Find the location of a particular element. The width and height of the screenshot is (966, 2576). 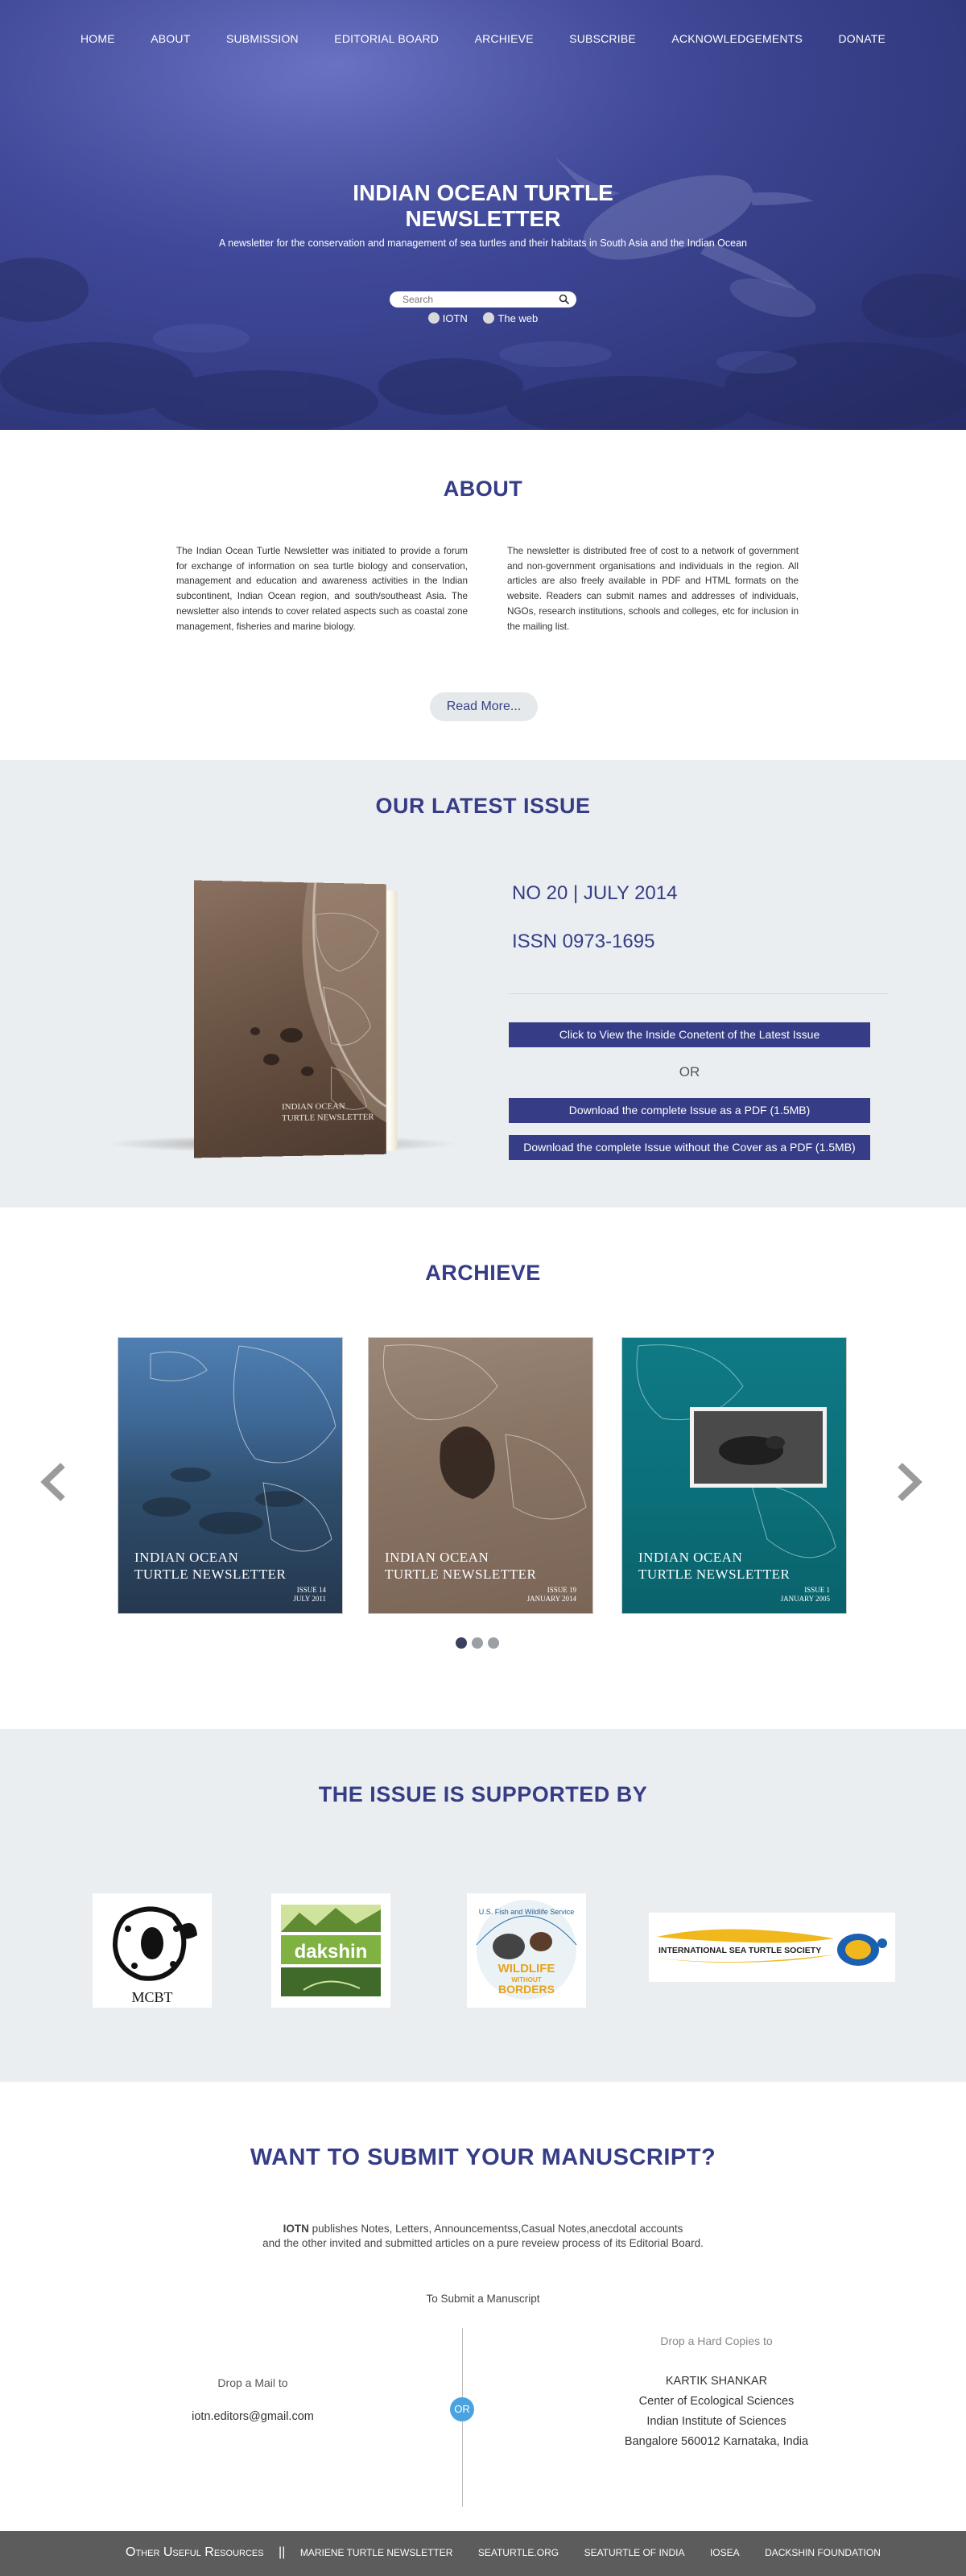

latest-issue-cover: INDIAN OCEAN TURTLE NEWSLETTER is located at coordinates (295, 1019).